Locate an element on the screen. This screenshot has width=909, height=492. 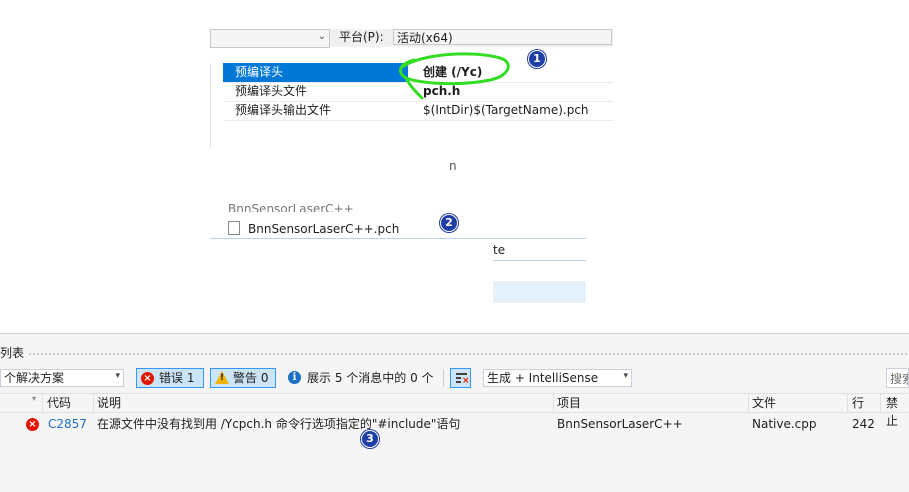
errors-filter-button: × 错误 1 is located at coordinates (170, 378).